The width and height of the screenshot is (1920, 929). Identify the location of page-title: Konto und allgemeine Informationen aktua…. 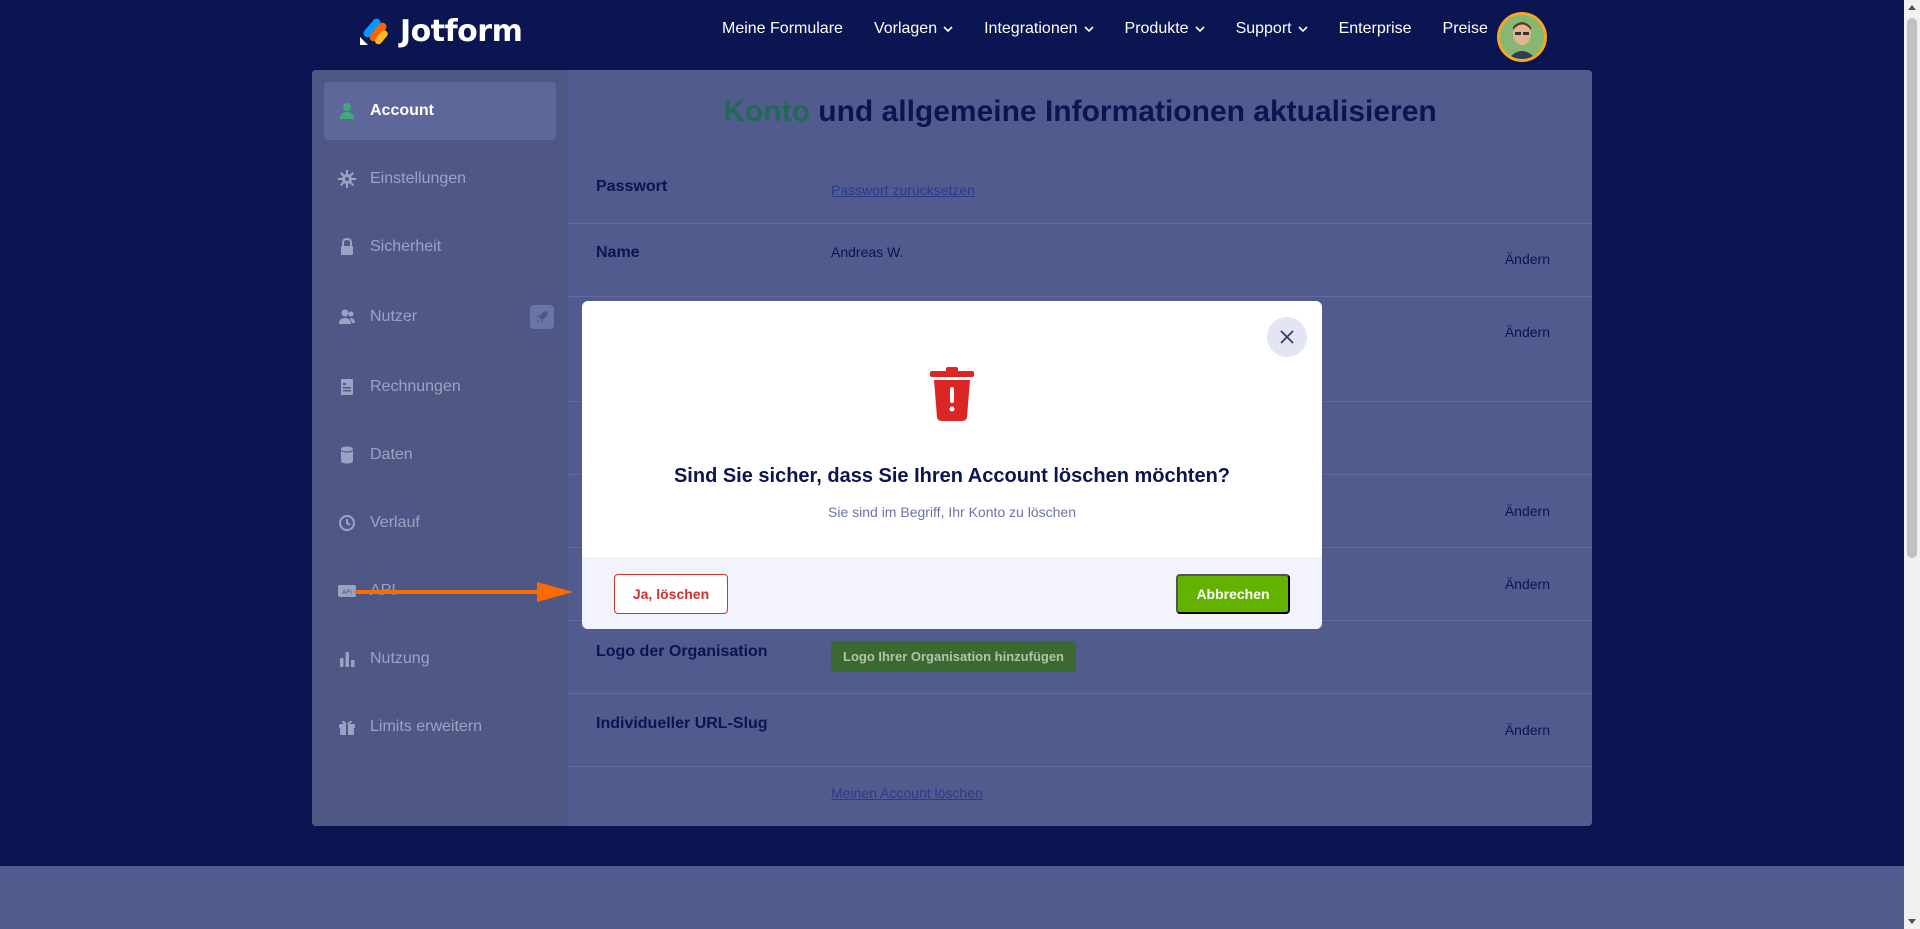
(1080, 112).